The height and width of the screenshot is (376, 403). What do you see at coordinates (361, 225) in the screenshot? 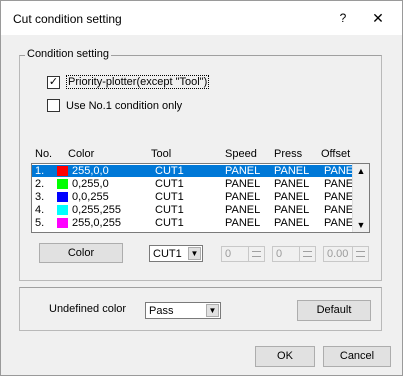
I see `scroll-down-icon: ▼` at bounding box center [361, 225].